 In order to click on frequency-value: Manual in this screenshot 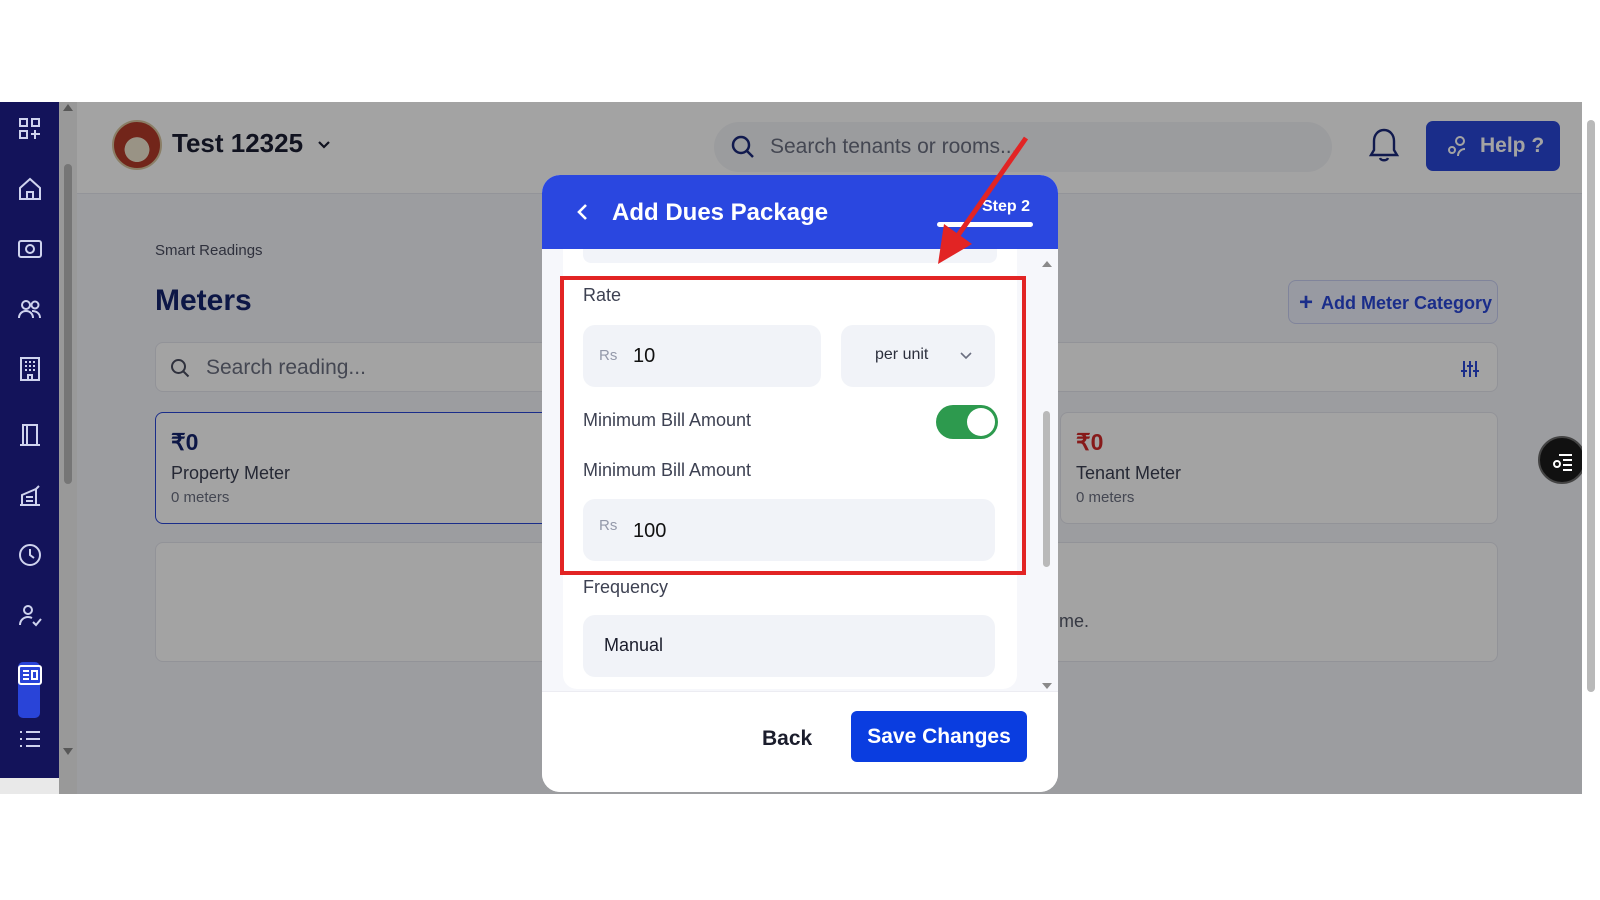, I will do `click(634, 645)`.